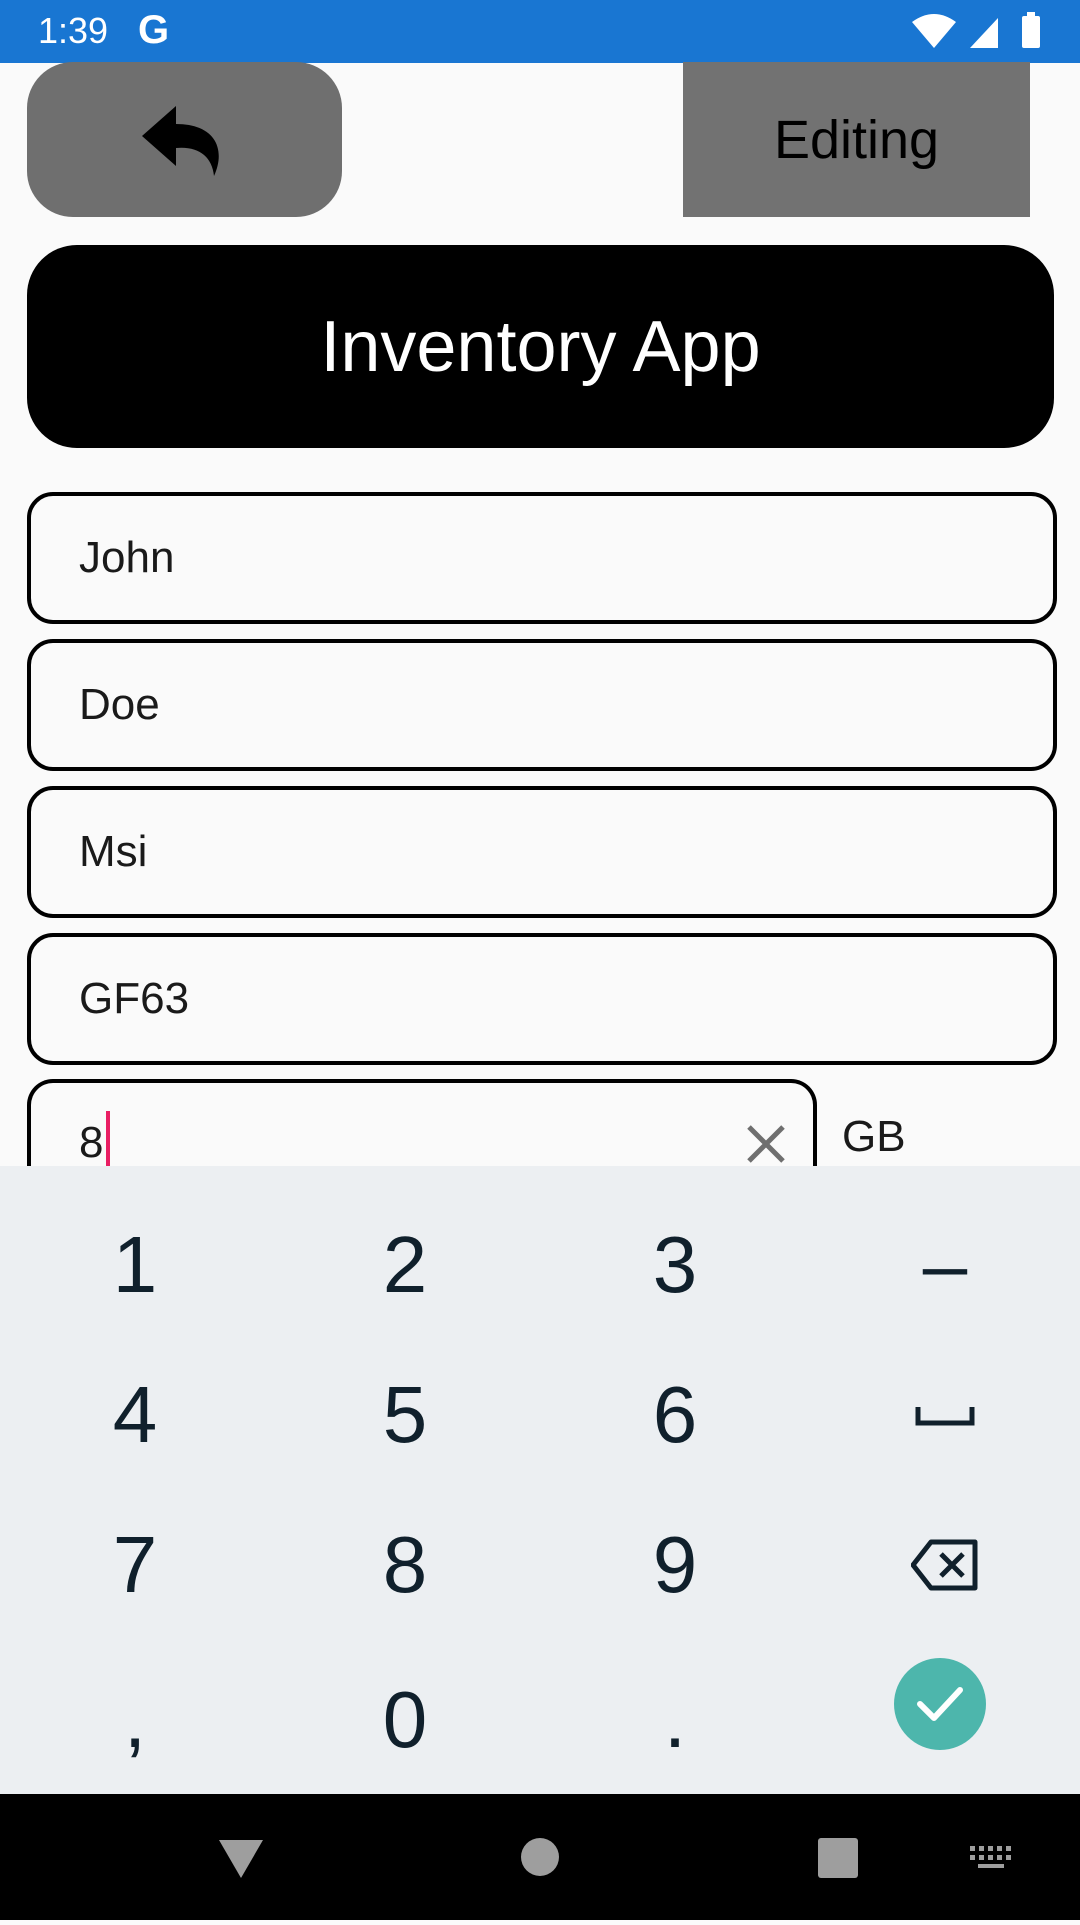 The width and height of the screenshot is (1080, 1925). I want to click on last-name-value: Doe, so click(119, 704).